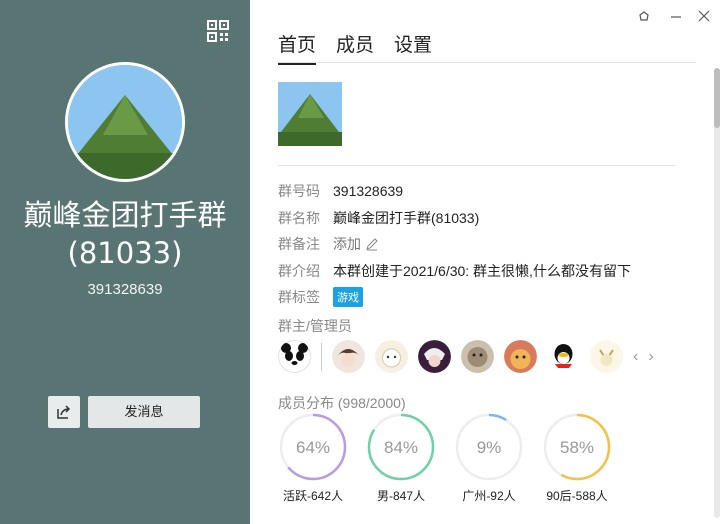  What do you see at coordinates (454, 297) in the screenshot?
I see `info-row-tags: 群标签 游戏` at bounding box center [454, 297].